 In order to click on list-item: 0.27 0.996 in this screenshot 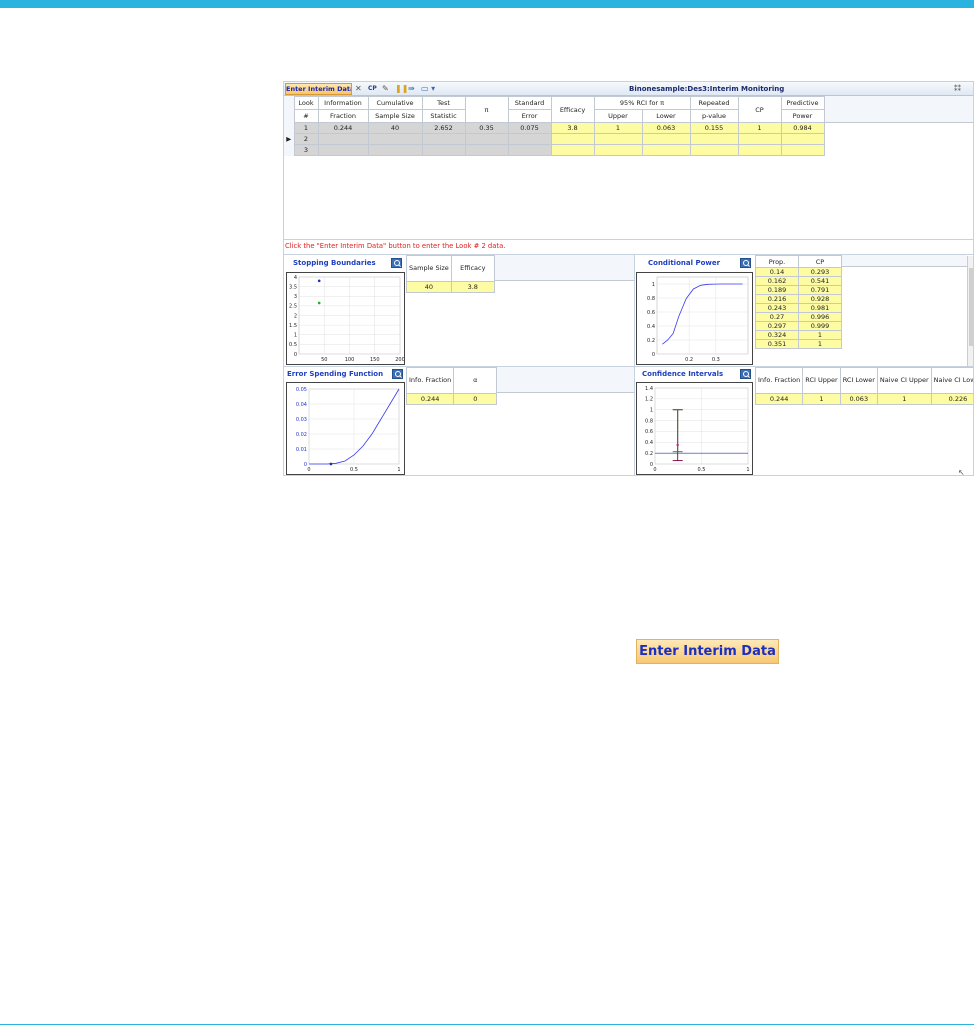, I will do `click(798, 317)`.